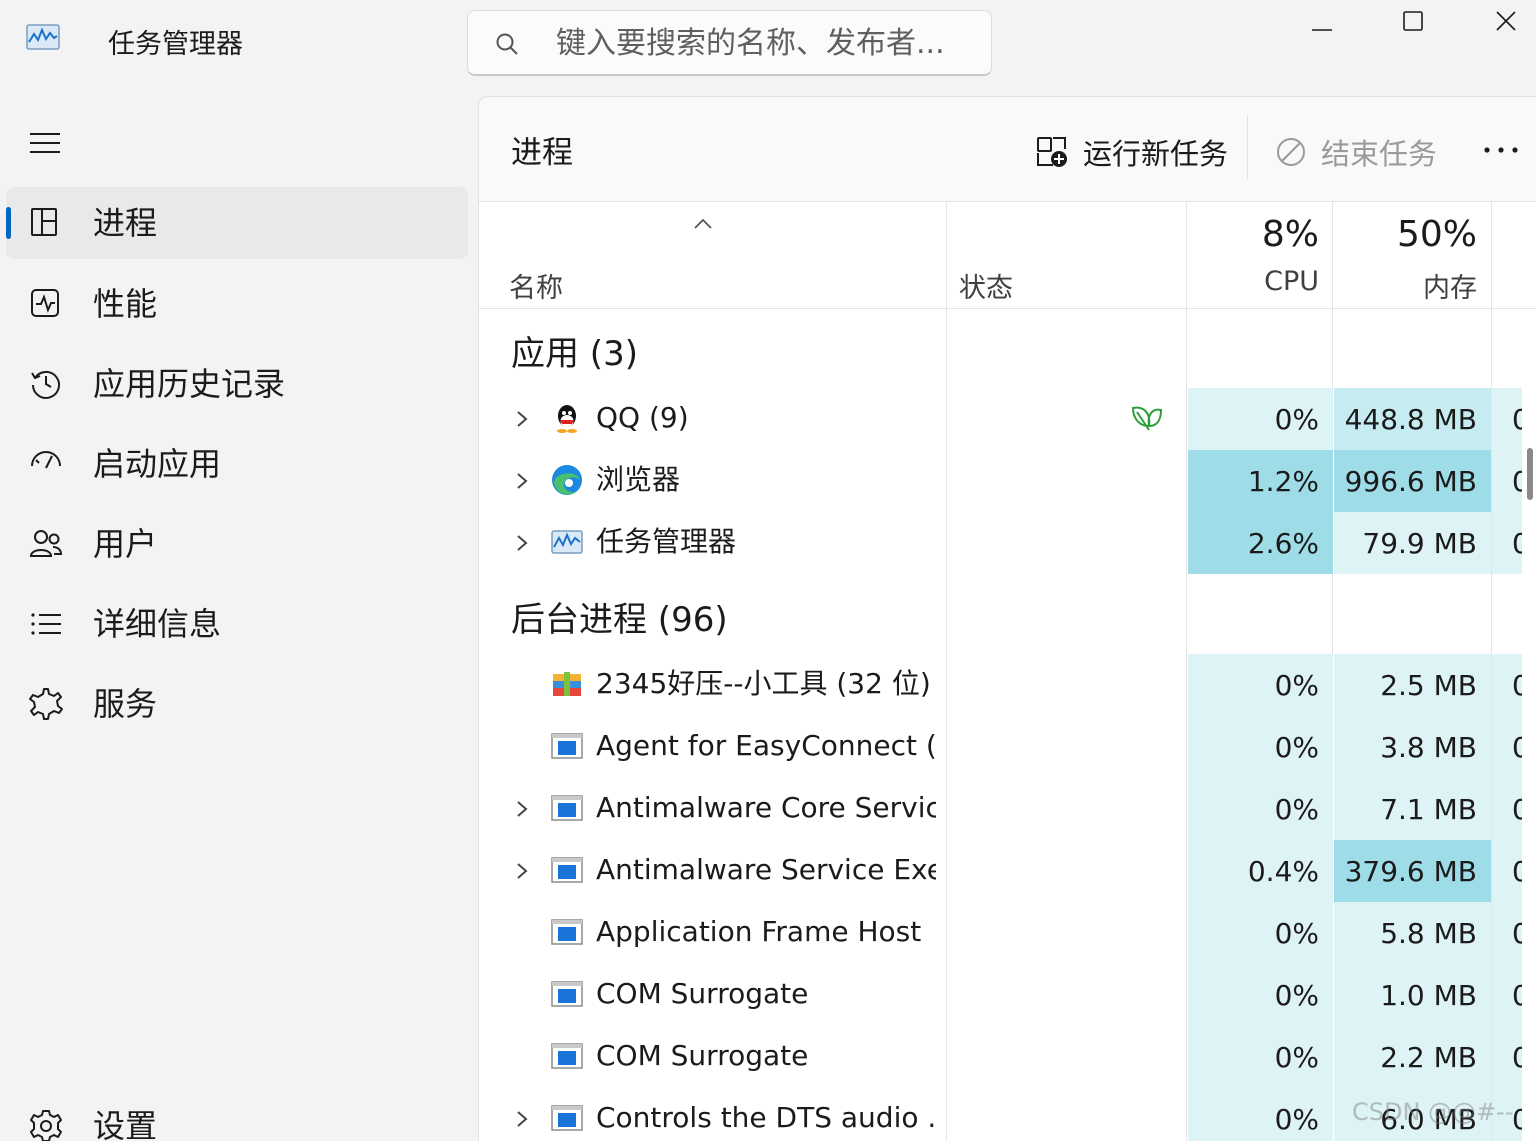  I want to click on table-row: Application Frame Host 0% 5.8 MB 0, so click(1007, 933).